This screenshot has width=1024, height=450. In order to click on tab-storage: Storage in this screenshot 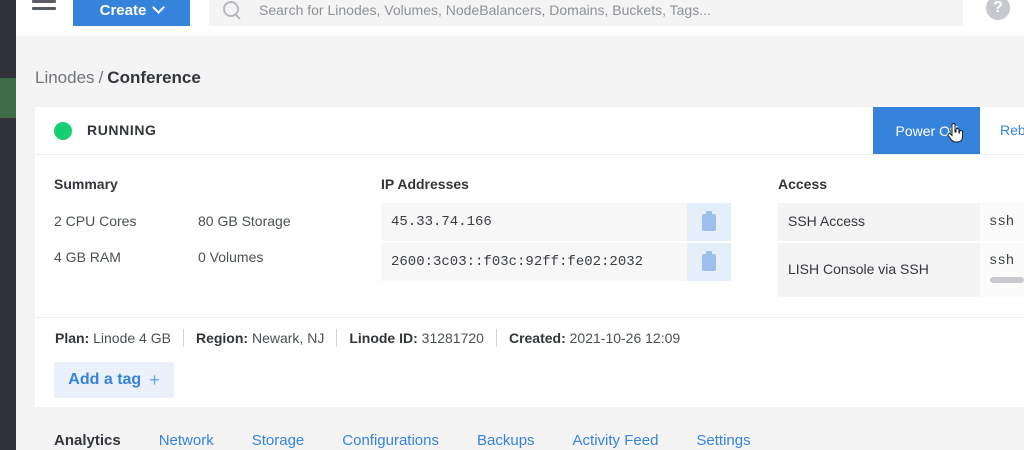, I will do `click(278, 441)`.